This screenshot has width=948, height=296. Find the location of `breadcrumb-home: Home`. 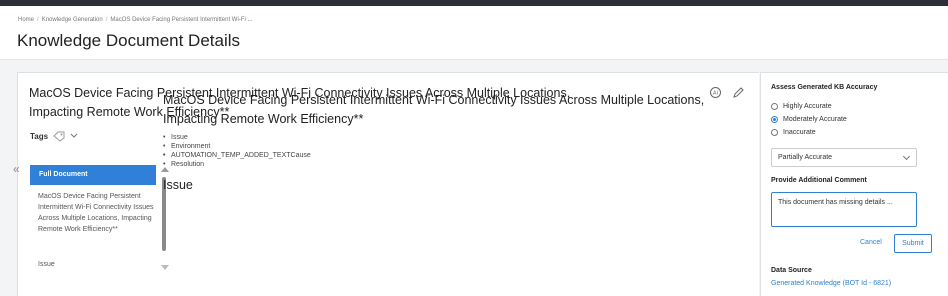

breadcrumb-home: Home is located at coordinates (26, 20).